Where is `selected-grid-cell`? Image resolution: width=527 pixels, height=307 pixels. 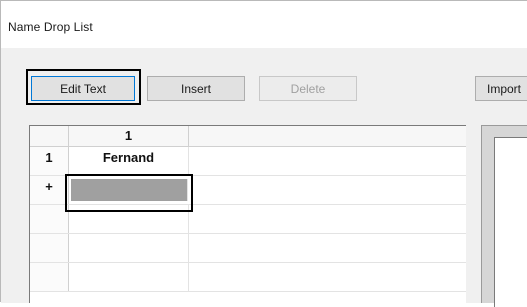 selected-grid-cell is located at coordinates (129, 190).